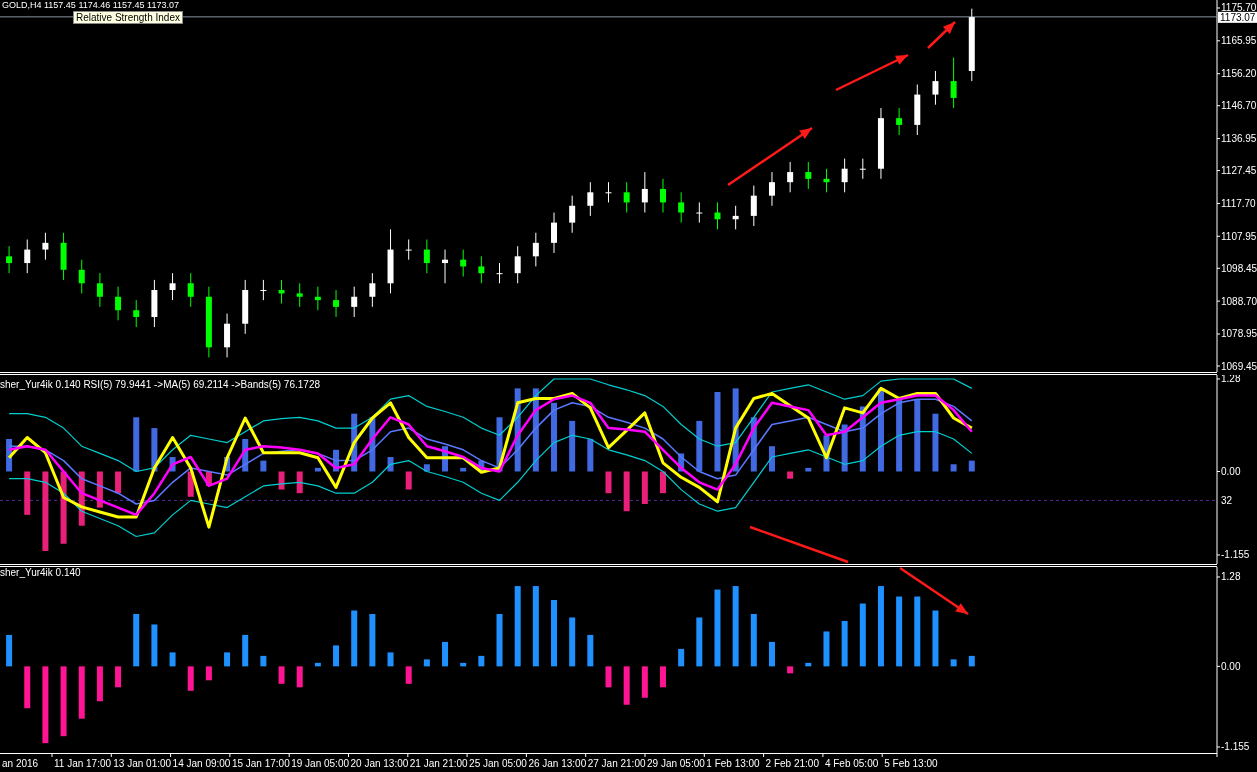  I want to click on time-label: an 2016, so click(20, 763).